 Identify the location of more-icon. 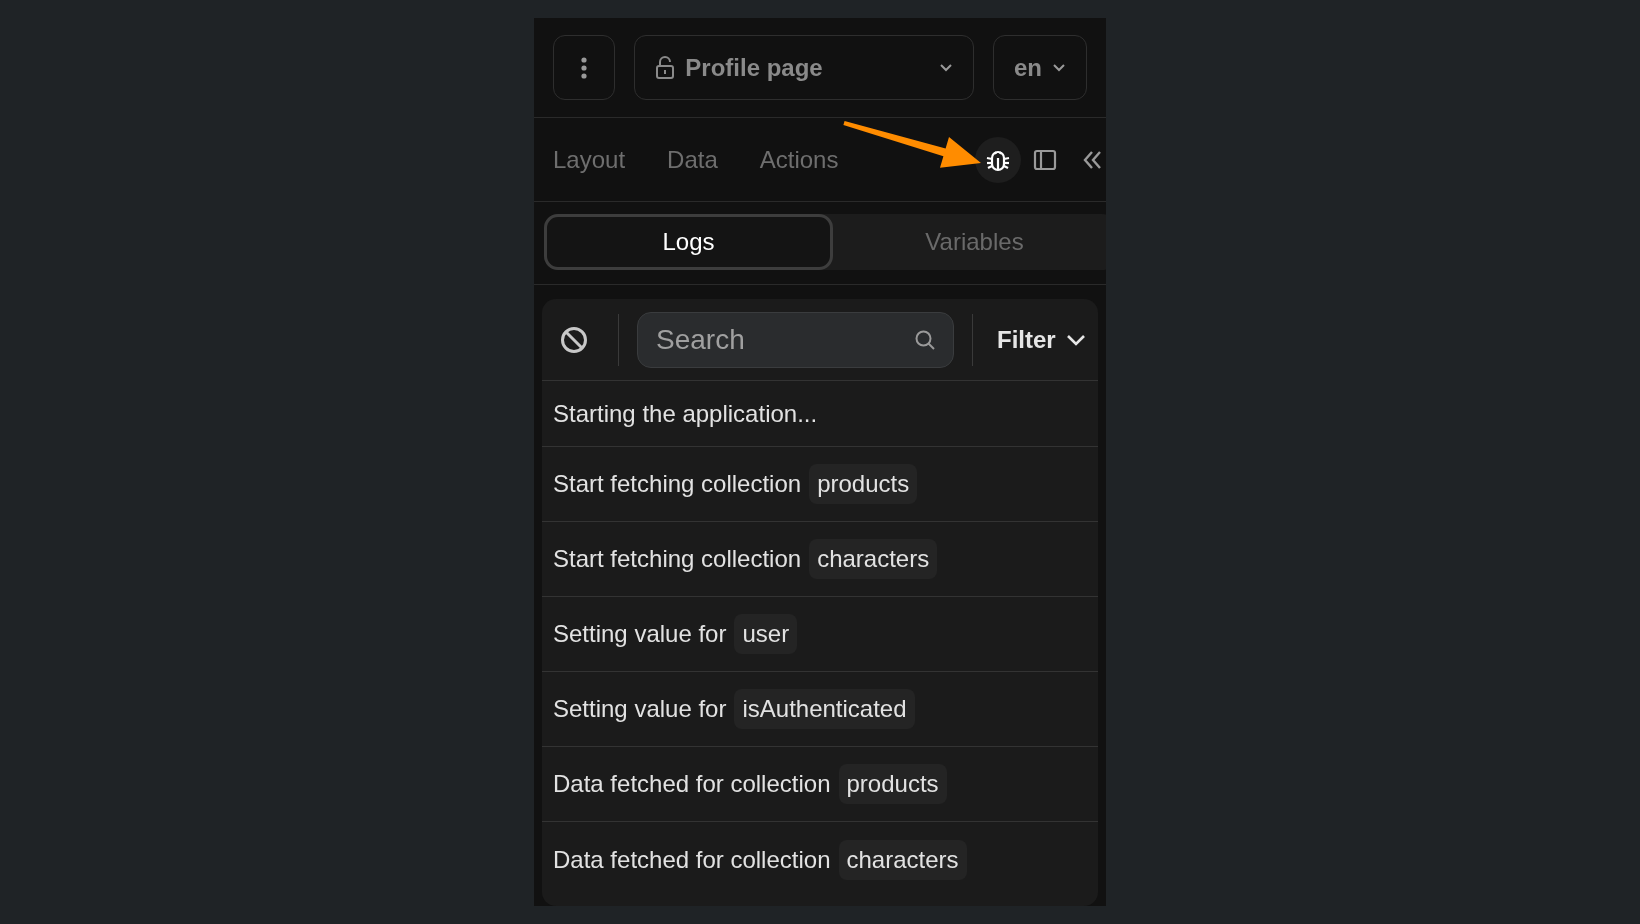
(584, 67).